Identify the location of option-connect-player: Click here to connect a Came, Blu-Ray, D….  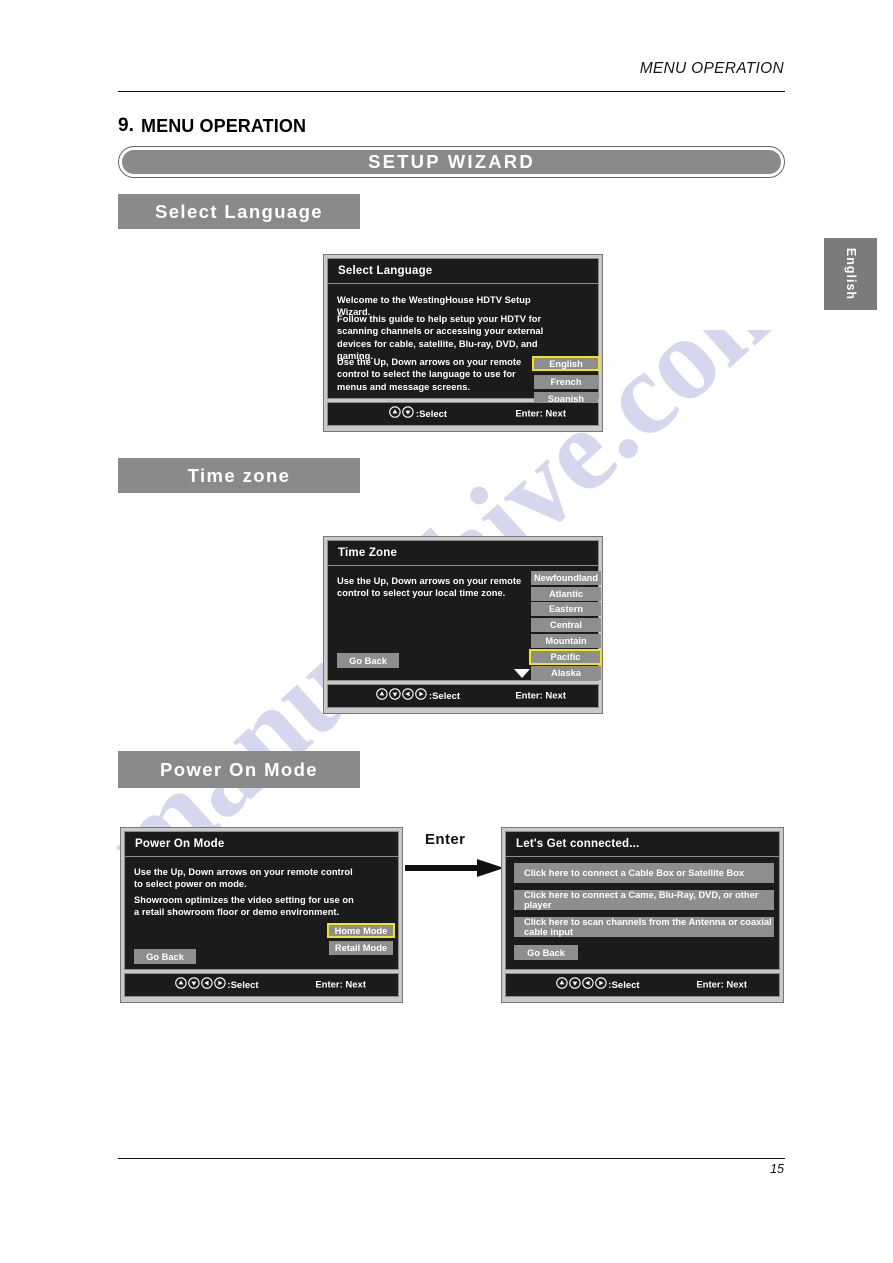
(644, 900).